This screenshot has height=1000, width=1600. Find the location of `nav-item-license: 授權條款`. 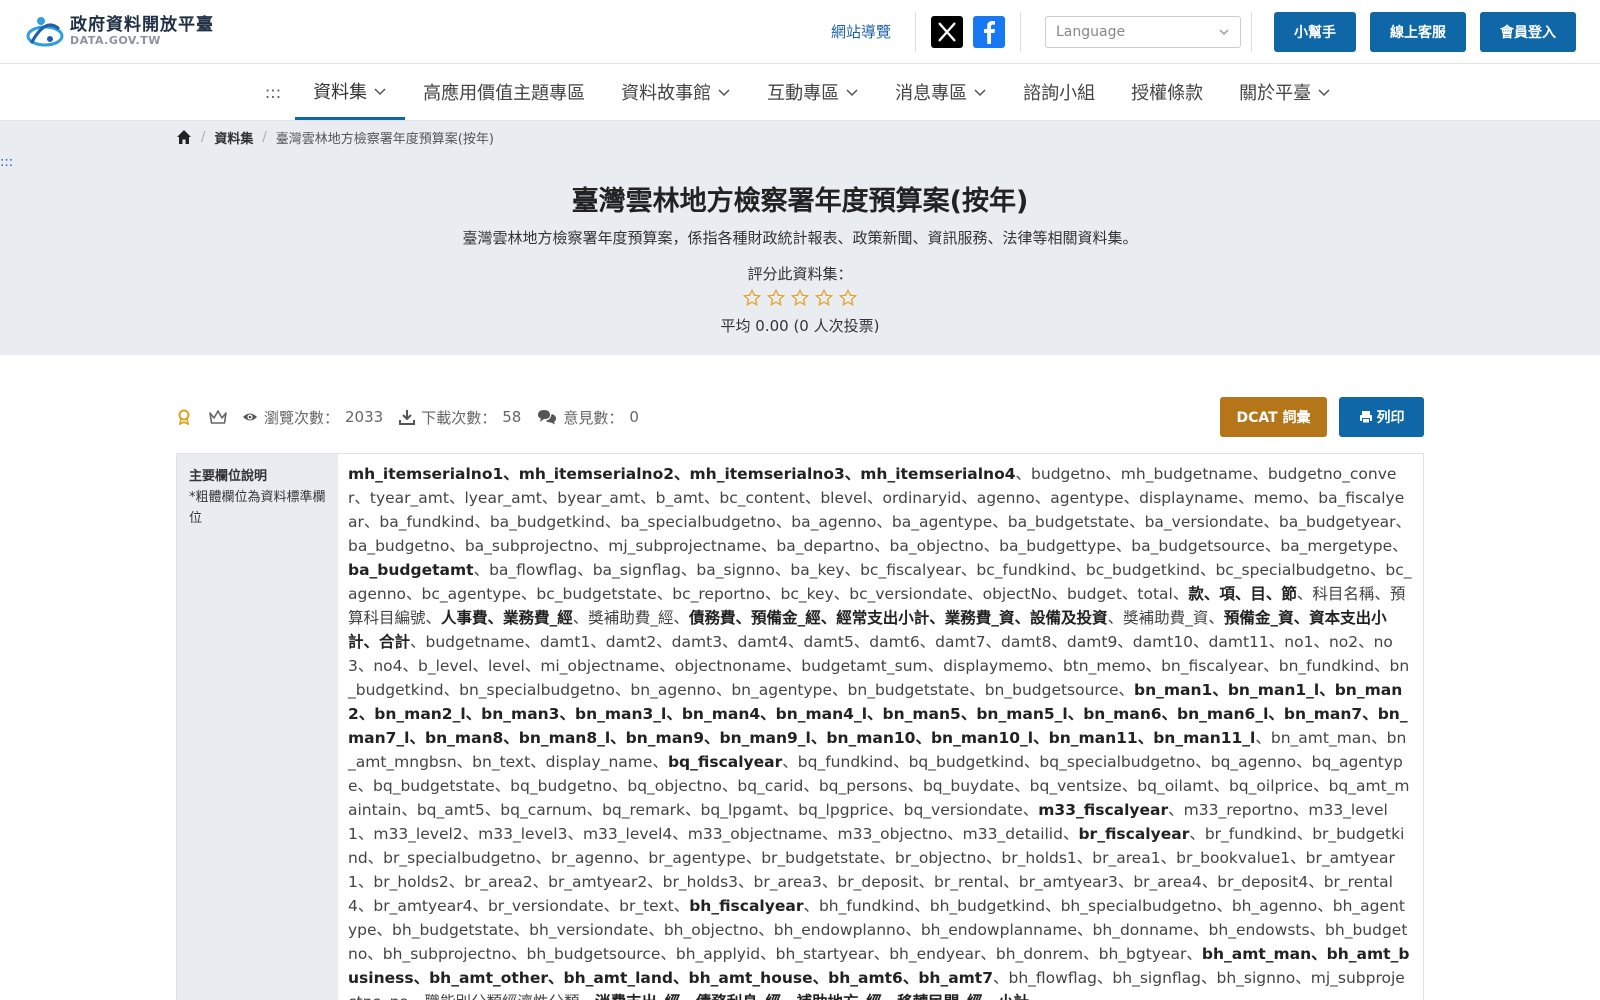

nav-item-license: 授權條款 is located at coordinates (1167, 92).